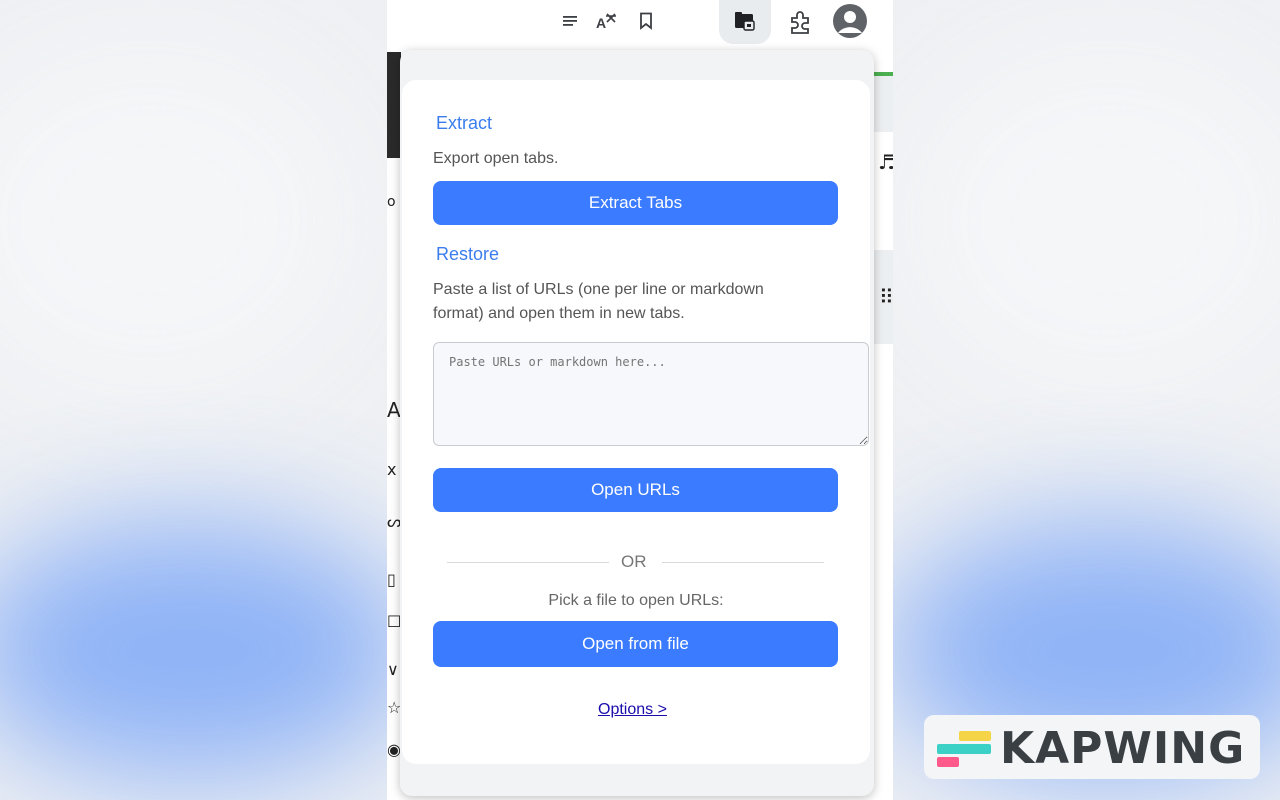 The image size is (1280, 800). What do you see at coordinates (570, 21) in the screenshot?
I see `reading-list-icon` at bounding box center [570, 21].